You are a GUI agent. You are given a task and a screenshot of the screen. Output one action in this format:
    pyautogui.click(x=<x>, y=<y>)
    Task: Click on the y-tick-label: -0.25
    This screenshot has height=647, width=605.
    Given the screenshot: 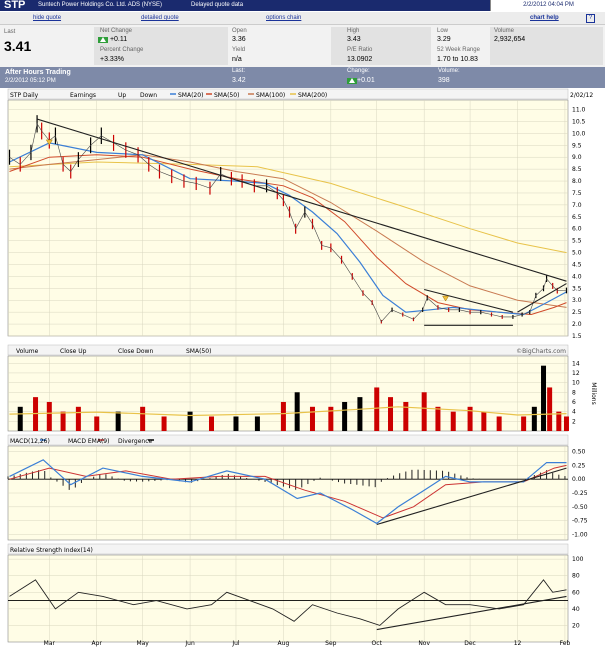 What is the action you would take?
    pyautogui.click(x=580, y=493)
    